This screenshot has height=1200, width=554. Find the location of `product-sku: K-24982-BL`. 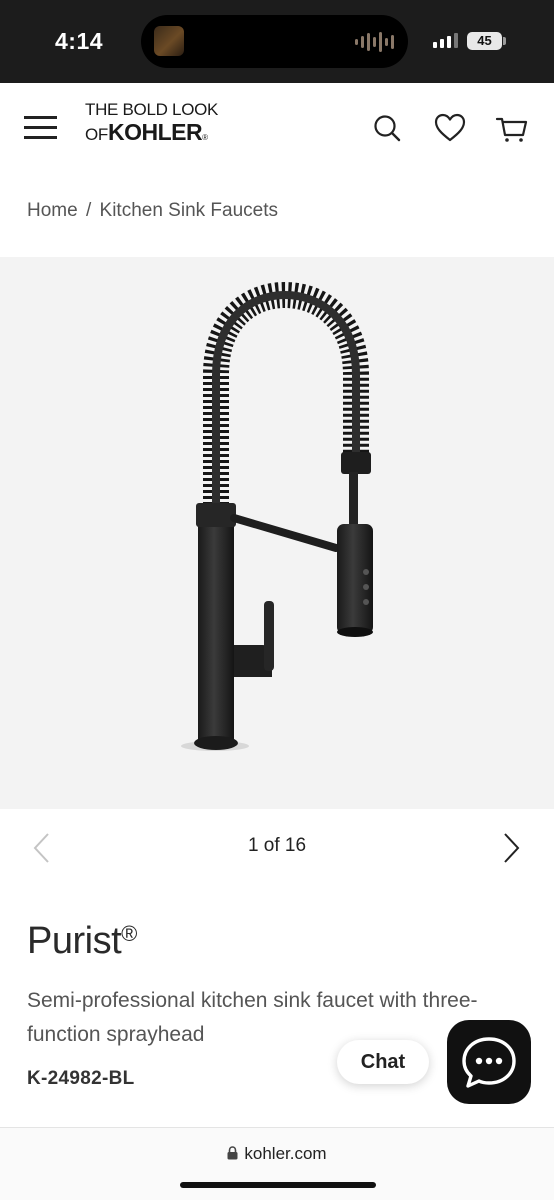

product-sku: K-24982-BL is located at coordinates (81, 1078).